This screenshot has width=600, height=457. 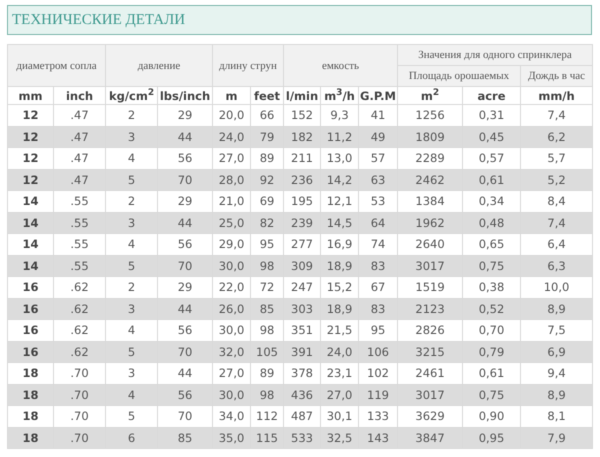 What do you see at coordinates (556, 437) in the screenshot?
I see `table-cell: 7,9` at bounding box center [556, 437].